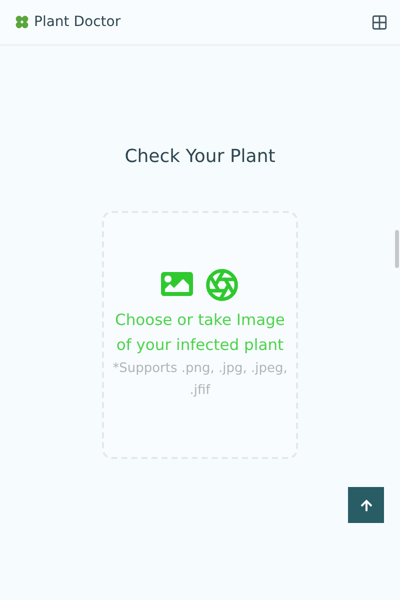 The image size is (400, 600). Describe the element at coordinates (77, 22) in the screenshot. I see `app-title: Plant Doctor` at that location.